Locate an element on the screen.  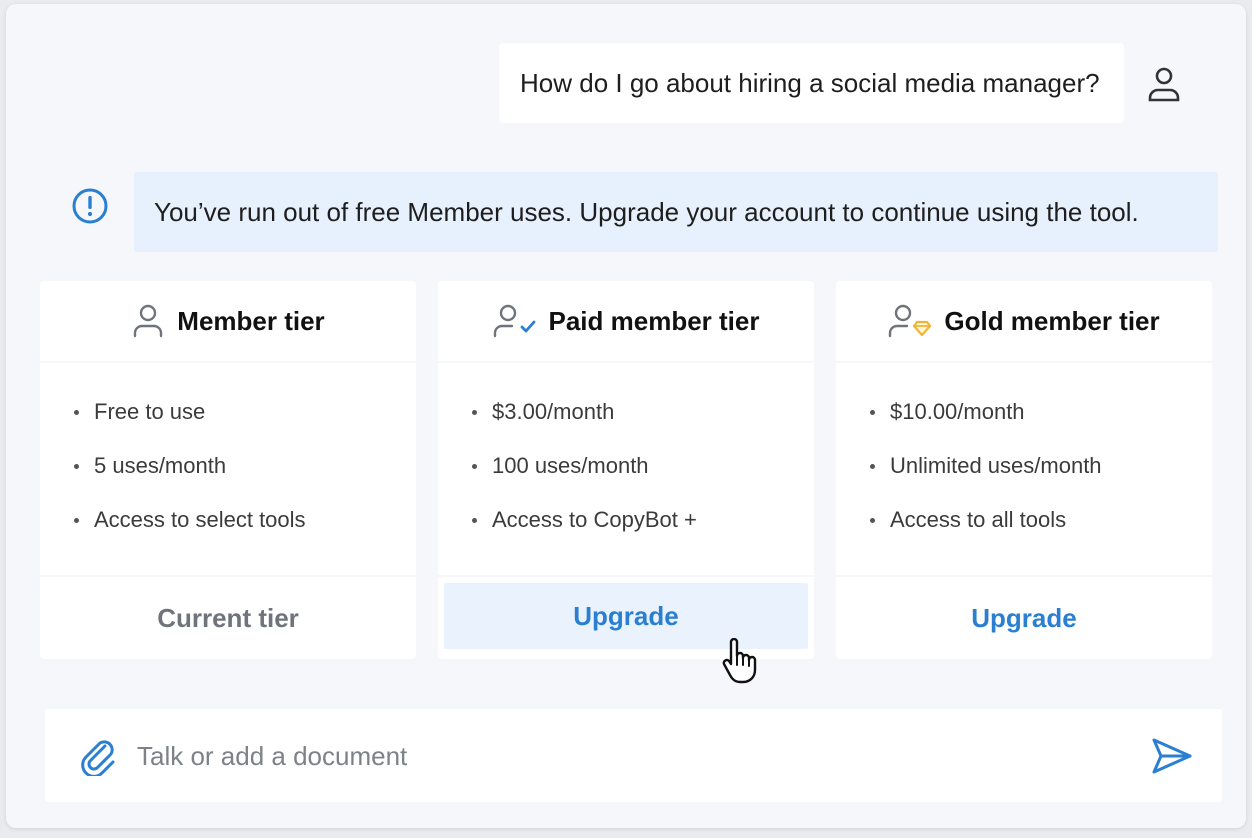
upgrade-button-gold: Upgrade is located at coordinates (1024, 618).